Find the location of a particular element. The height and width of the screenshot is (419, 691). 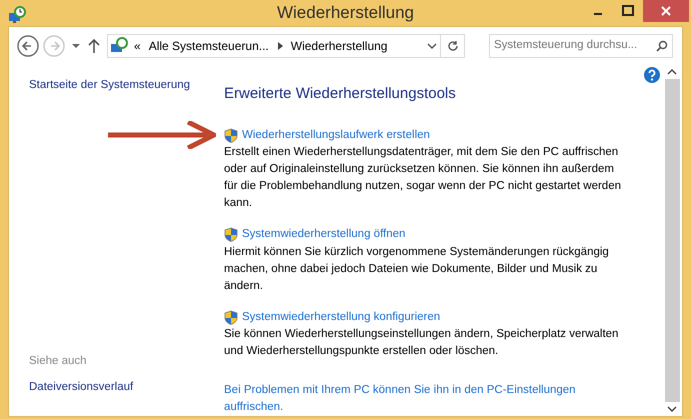

refresh-icon is located at coordinates (452, 46).